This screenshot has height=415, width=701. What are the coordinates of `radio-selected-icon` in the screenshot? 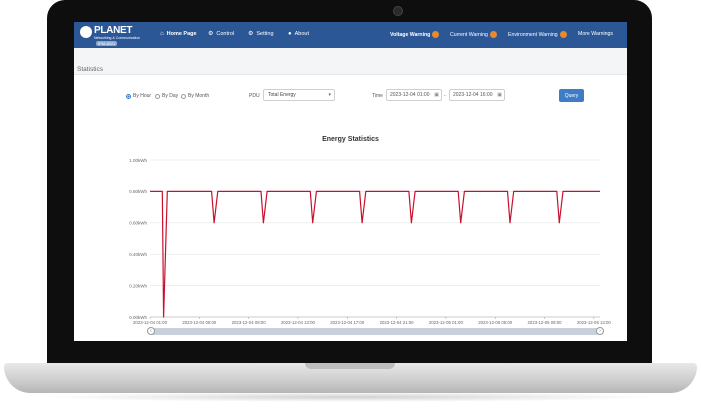 It's located at (128, 96).